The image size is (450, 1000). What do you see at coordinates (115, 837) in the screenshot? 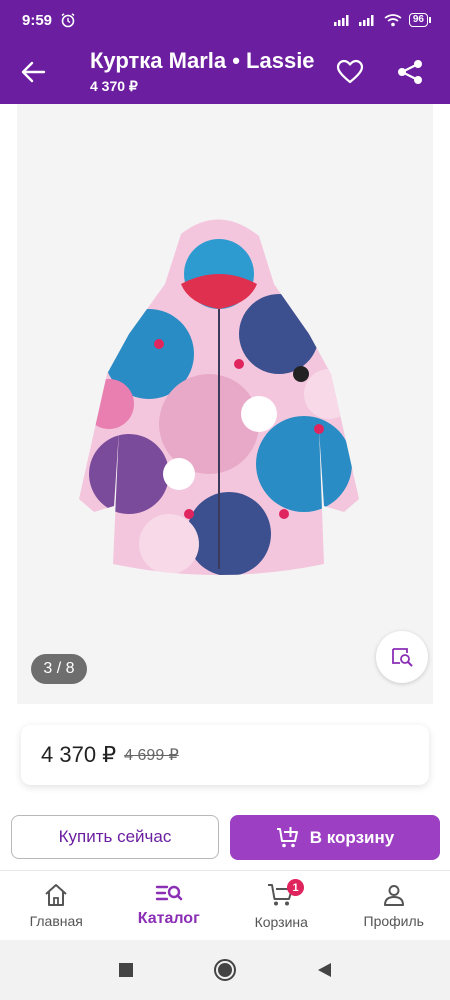
I see `buy-now-button: Купить сейчас` at bounding box center [115, 837].